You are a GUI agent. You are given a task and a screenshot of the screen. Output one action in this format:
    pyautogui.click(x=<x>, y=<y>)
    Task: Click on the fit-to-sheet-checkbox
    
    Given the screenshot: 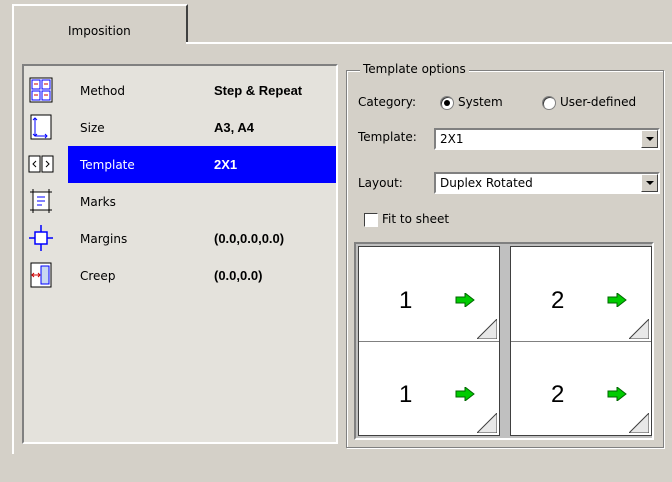 What is the action you would take?
    pyautogui.click(x=371, y=220)
    